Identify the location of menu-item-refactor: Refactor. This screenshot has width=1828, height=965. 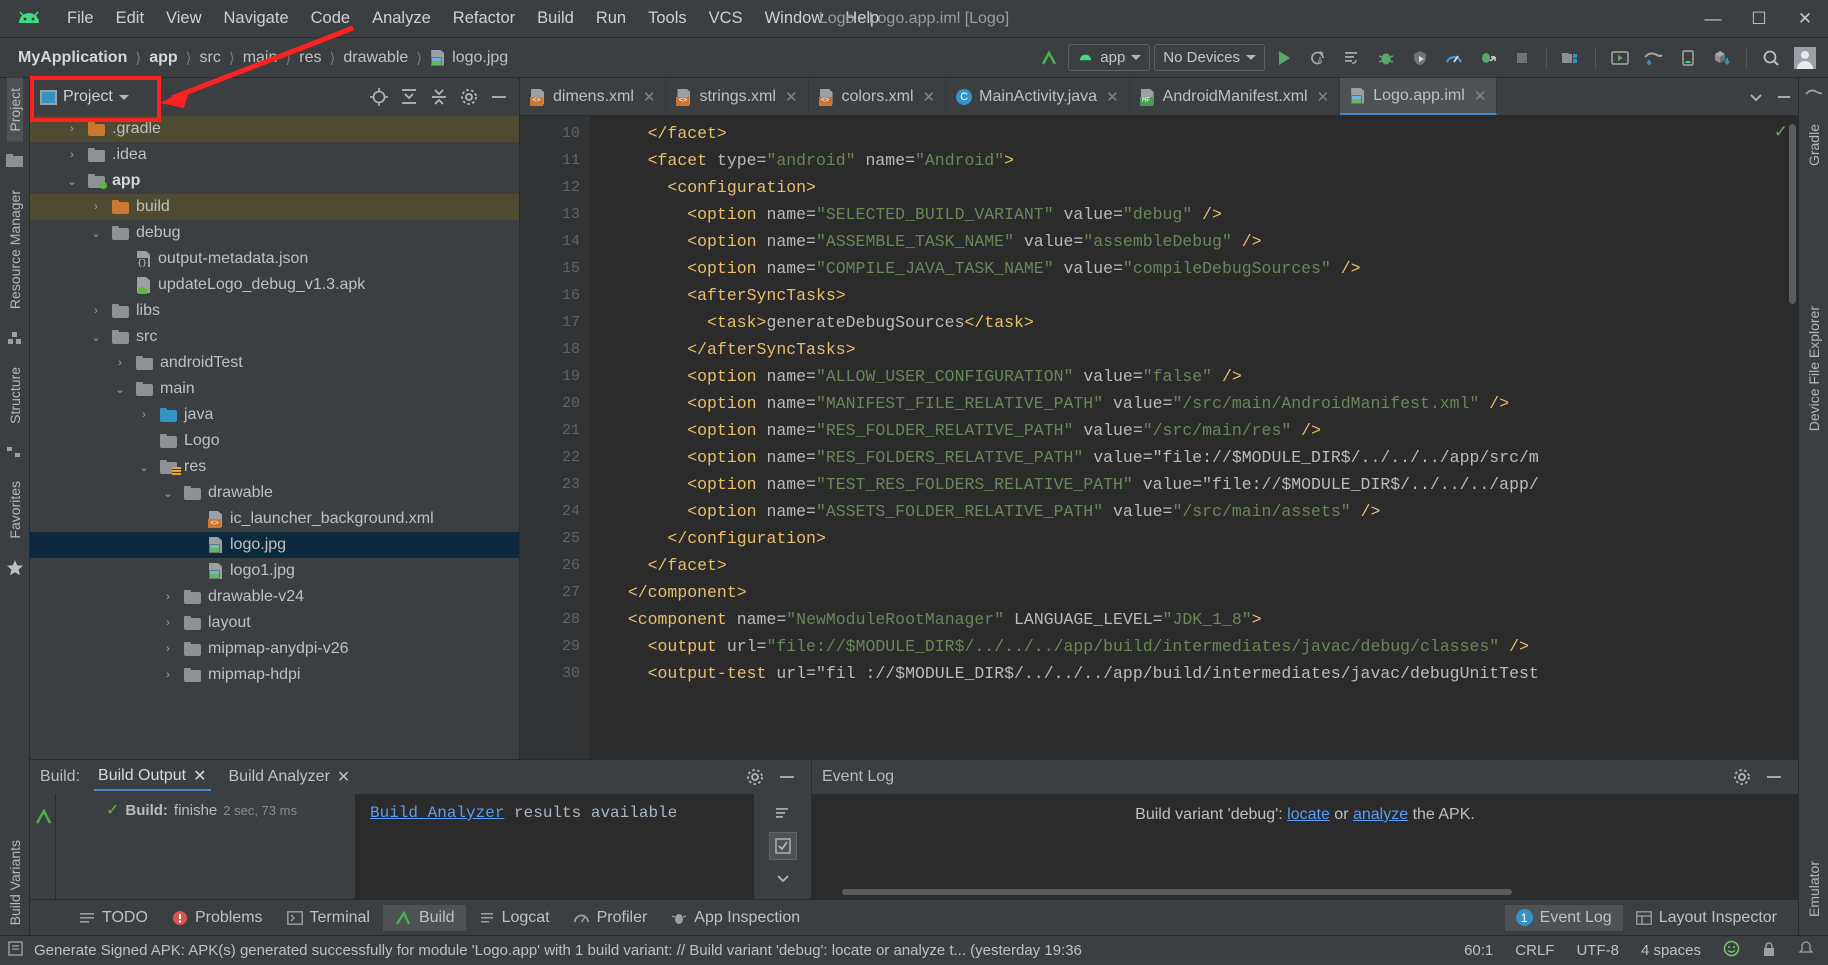
(484, 18).